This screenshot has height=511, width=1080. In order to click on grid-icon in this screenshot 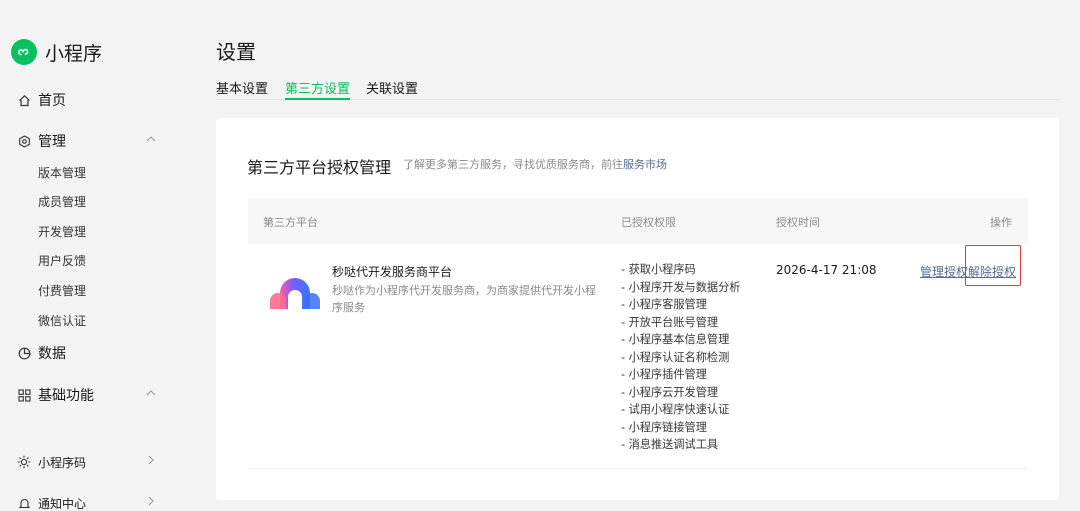, I will do `click(24, 395)`.